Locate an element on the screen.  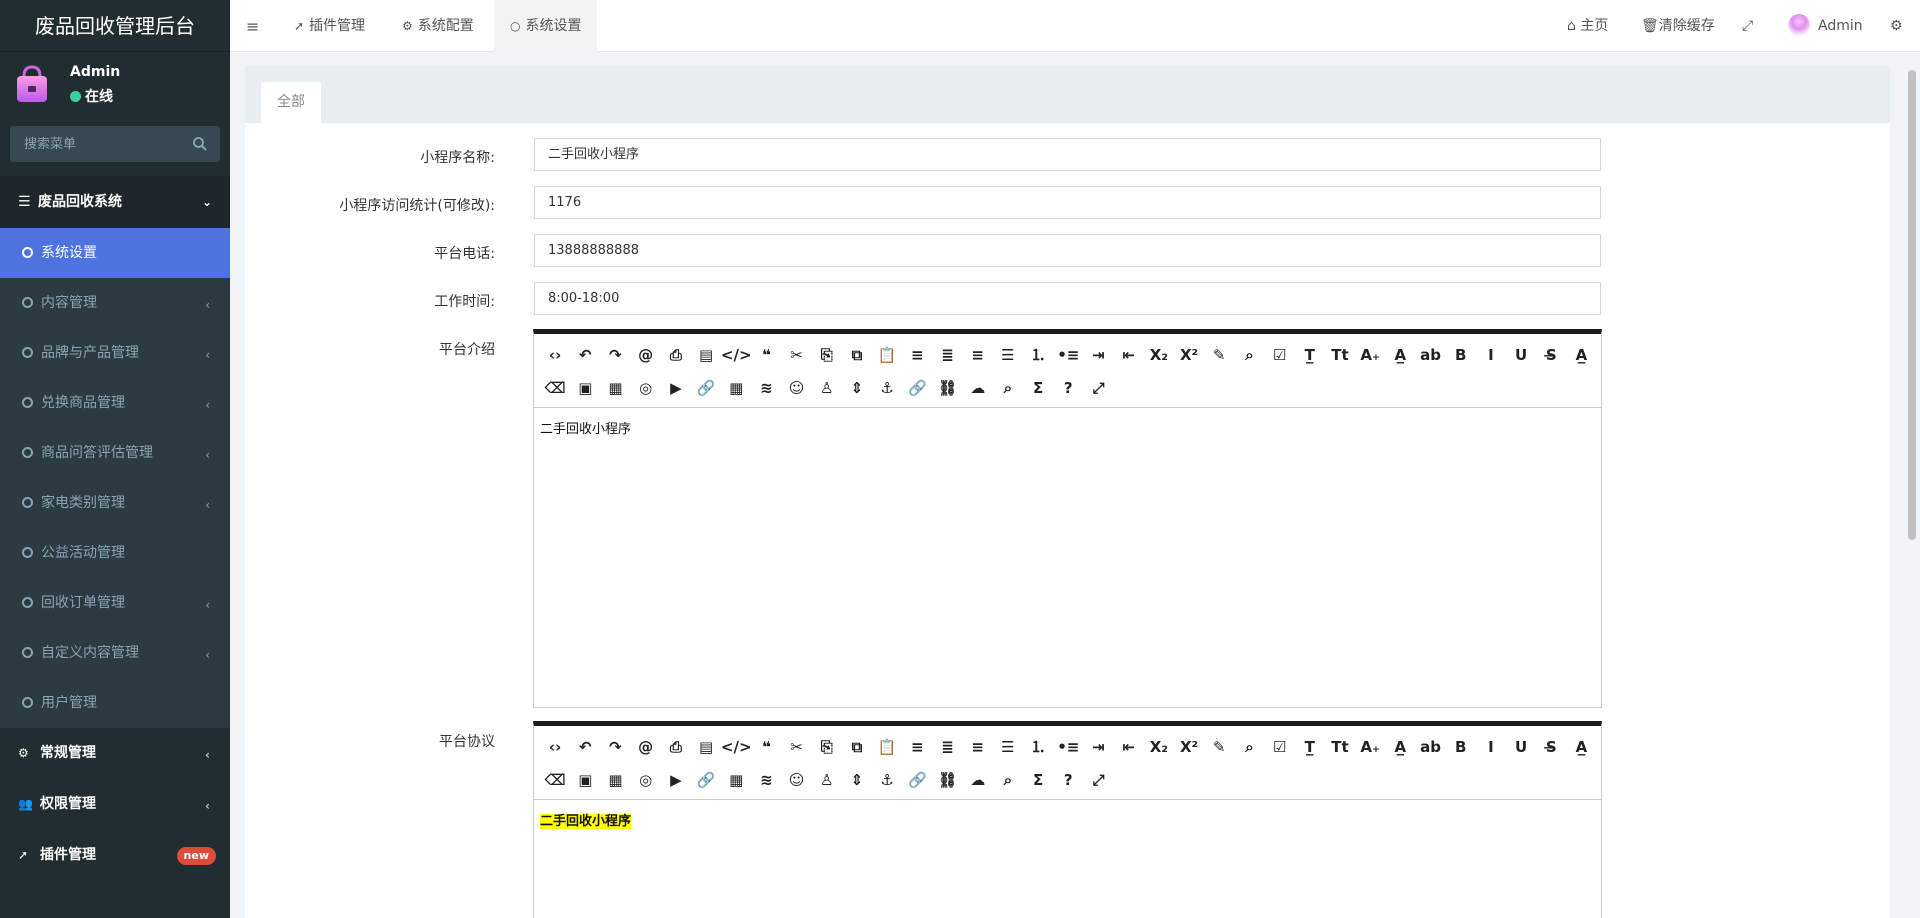
sidebar-item-plugins: ➚ 插件管理 new is located at coordinates (115, 855).